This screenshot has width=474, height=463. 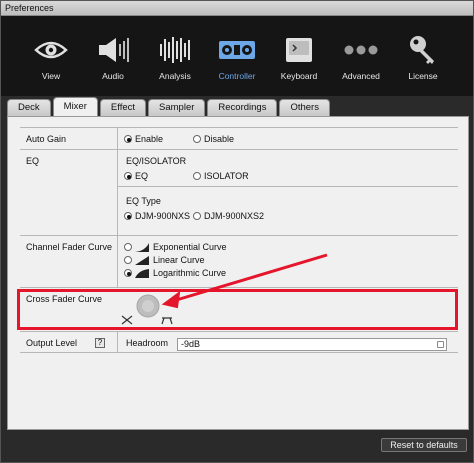 What do you see at coordinates (175, 50) in the screenshot?
I see `waveform-icon` at bounding box center [175, 50].